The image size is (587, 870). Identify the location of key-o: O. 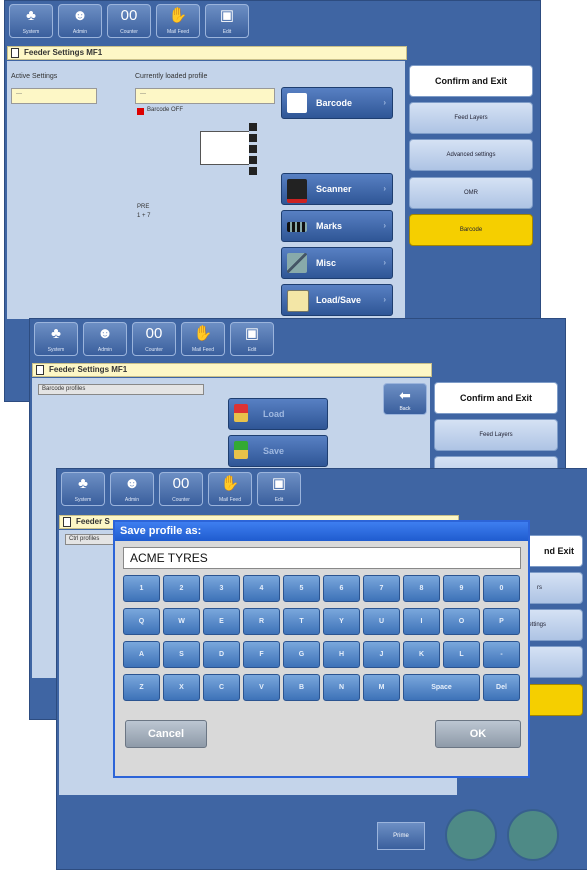
(461, 621).